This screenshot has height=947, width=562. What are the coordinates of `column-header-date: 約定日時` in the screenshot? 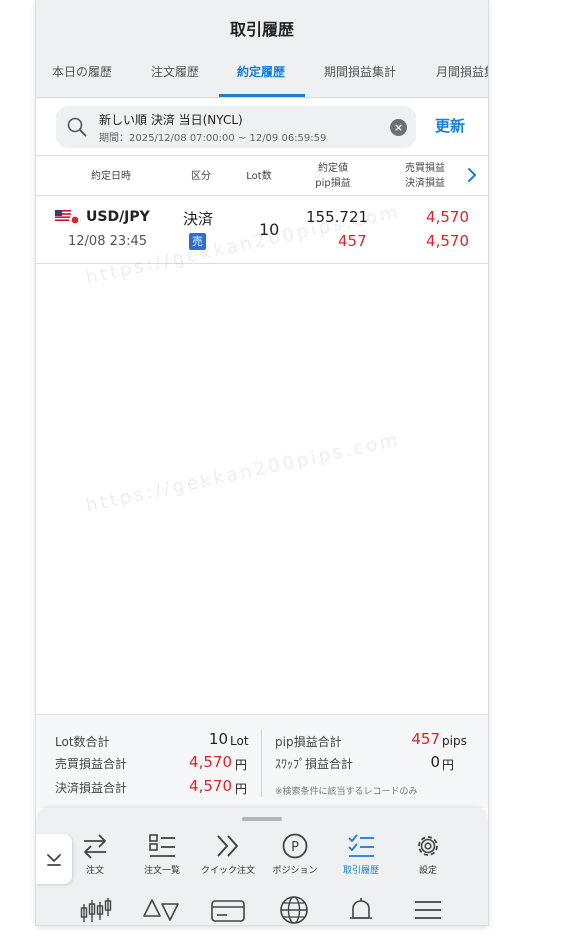 It's located at (111, 176).